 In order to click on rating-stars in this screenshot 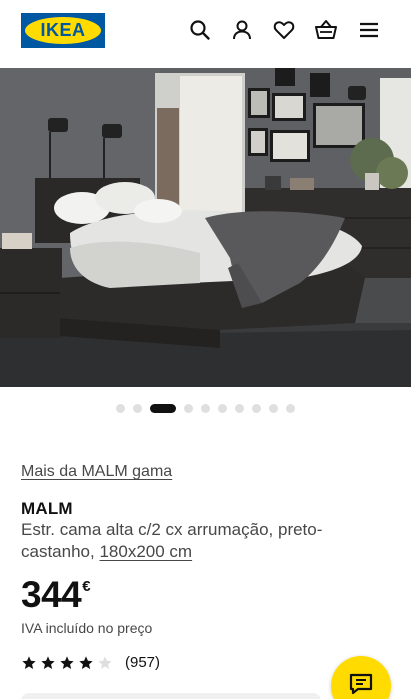, I will do `click(67, 663)`.